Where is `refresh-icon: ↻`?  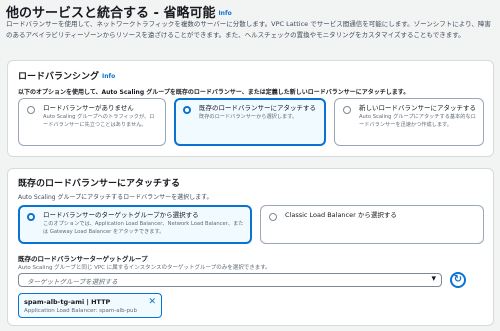
refresh-icon: ↻ is located at coordinates (458, 280).